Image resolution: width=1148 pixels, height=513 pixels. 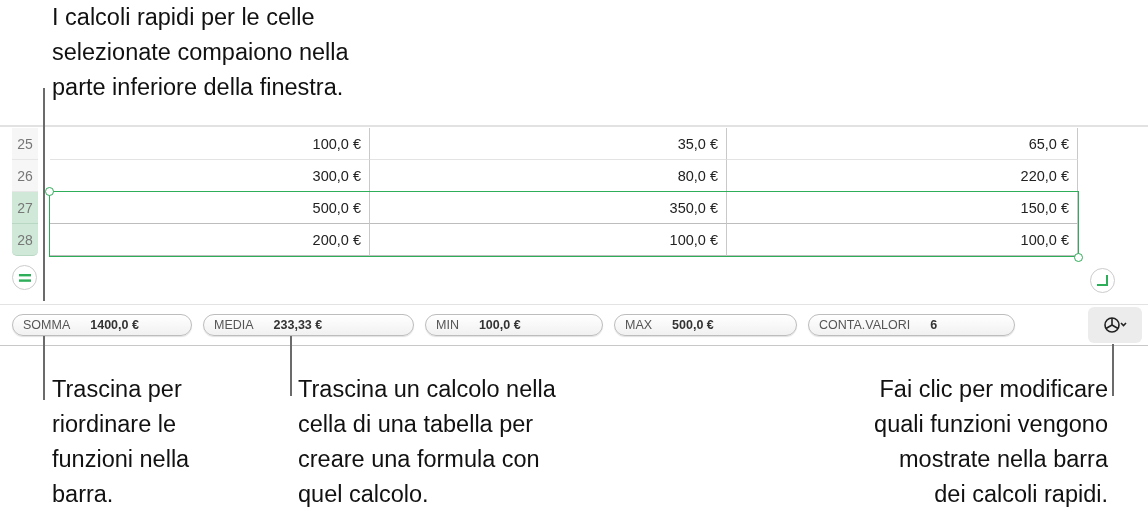 What do you see at coordinates (548, 176) in the screenshot?
I see `table-cell: 80,0 €` at bounding box center [548, 176].